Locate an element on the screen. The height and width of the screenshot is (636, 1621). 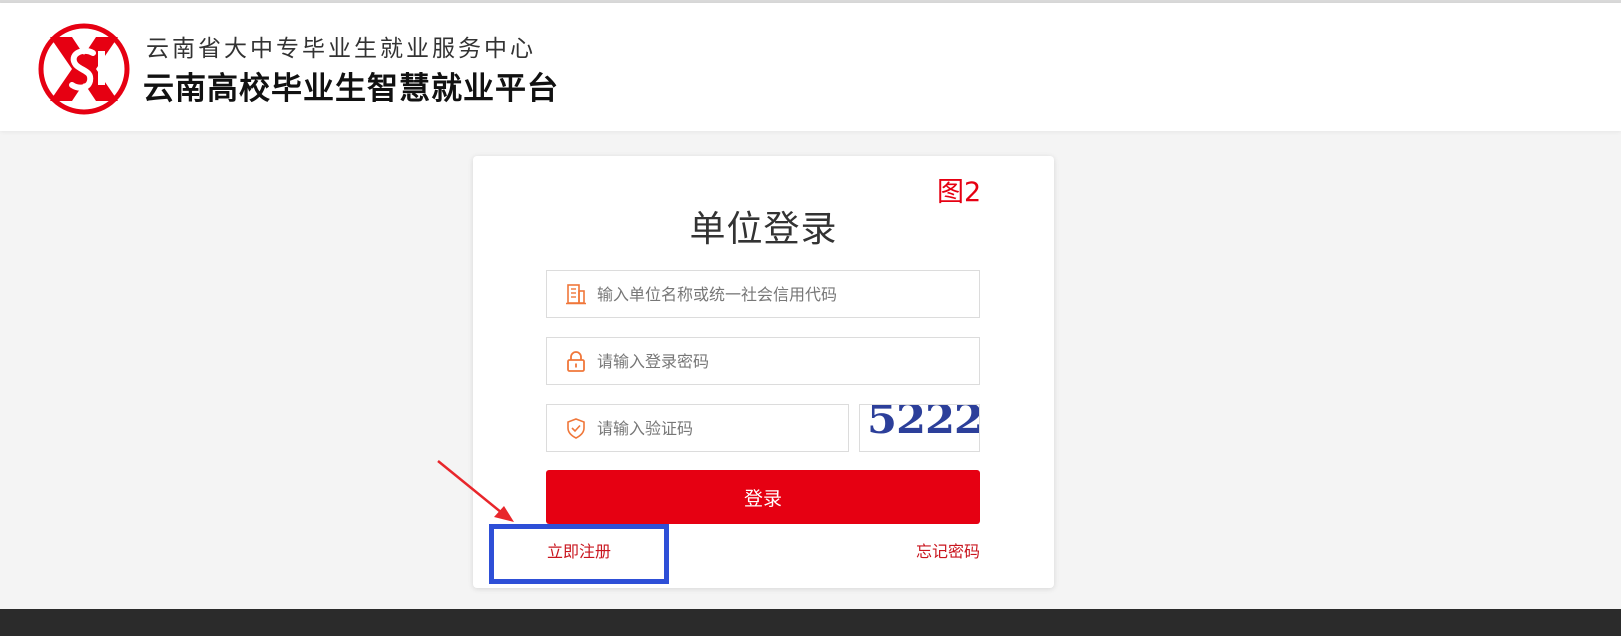
page-title: 单位登录 is located at coordinates (763, 229).